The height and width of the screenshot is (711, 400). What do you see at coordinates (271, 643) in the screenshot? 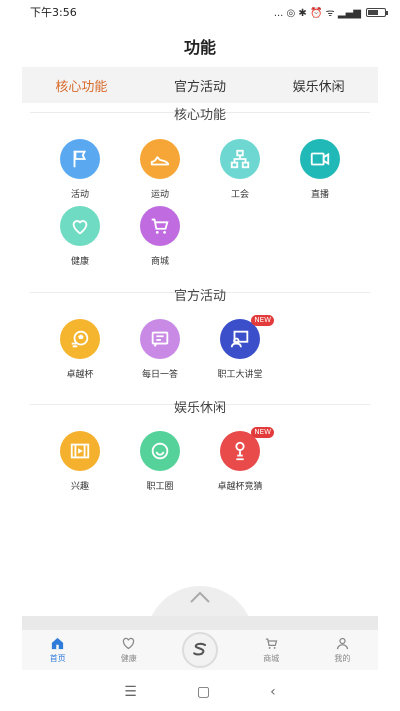
I see `cart-outline-icon` at bounding box center [271, 643].